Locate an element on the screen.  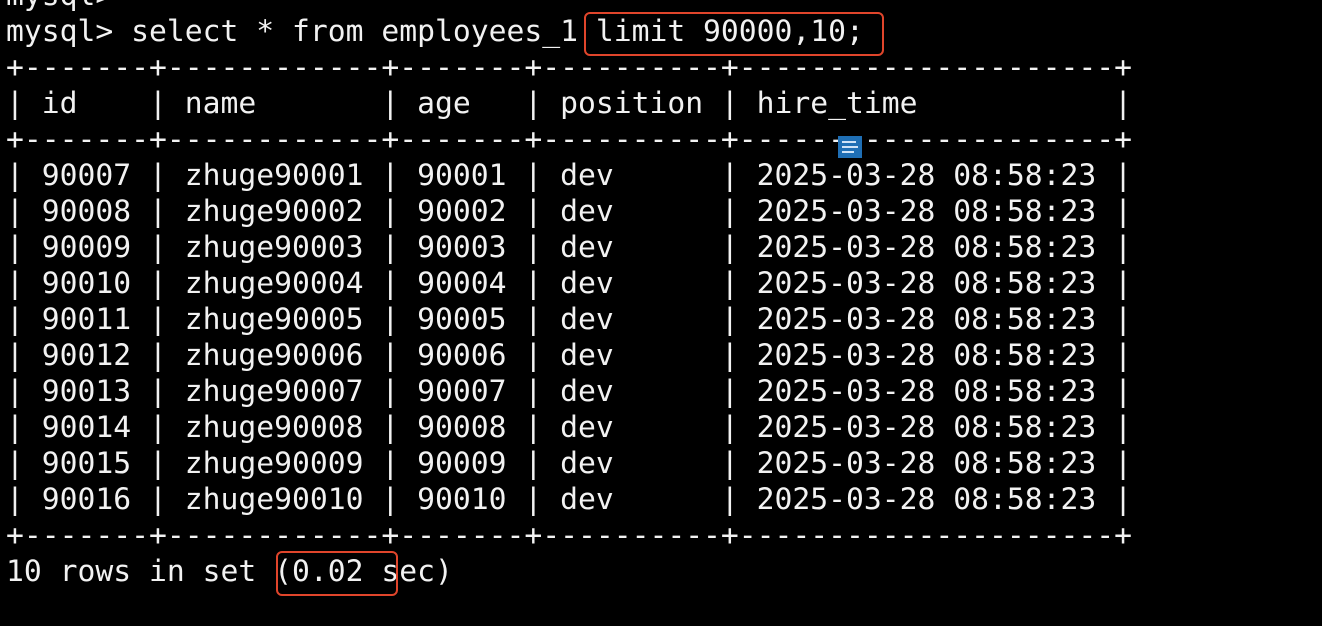
result-summary-line: 10 rows in set (0.02 sec) is located at coordinates (229, 571).